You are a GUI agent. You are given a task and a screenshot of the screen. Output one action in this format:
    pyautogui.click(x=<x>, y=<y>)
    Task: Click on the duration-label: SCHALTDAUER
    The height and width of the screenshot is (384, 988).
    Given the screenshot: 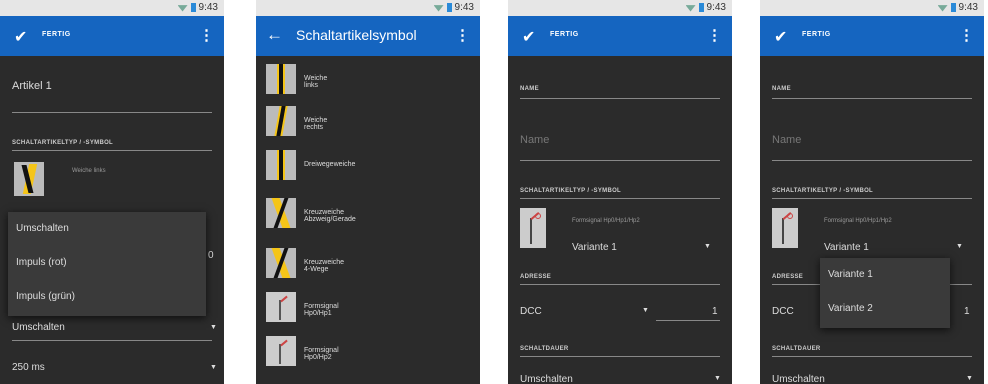 What is the action you would take?
    pyautogui.click(x=796, y=349)
    